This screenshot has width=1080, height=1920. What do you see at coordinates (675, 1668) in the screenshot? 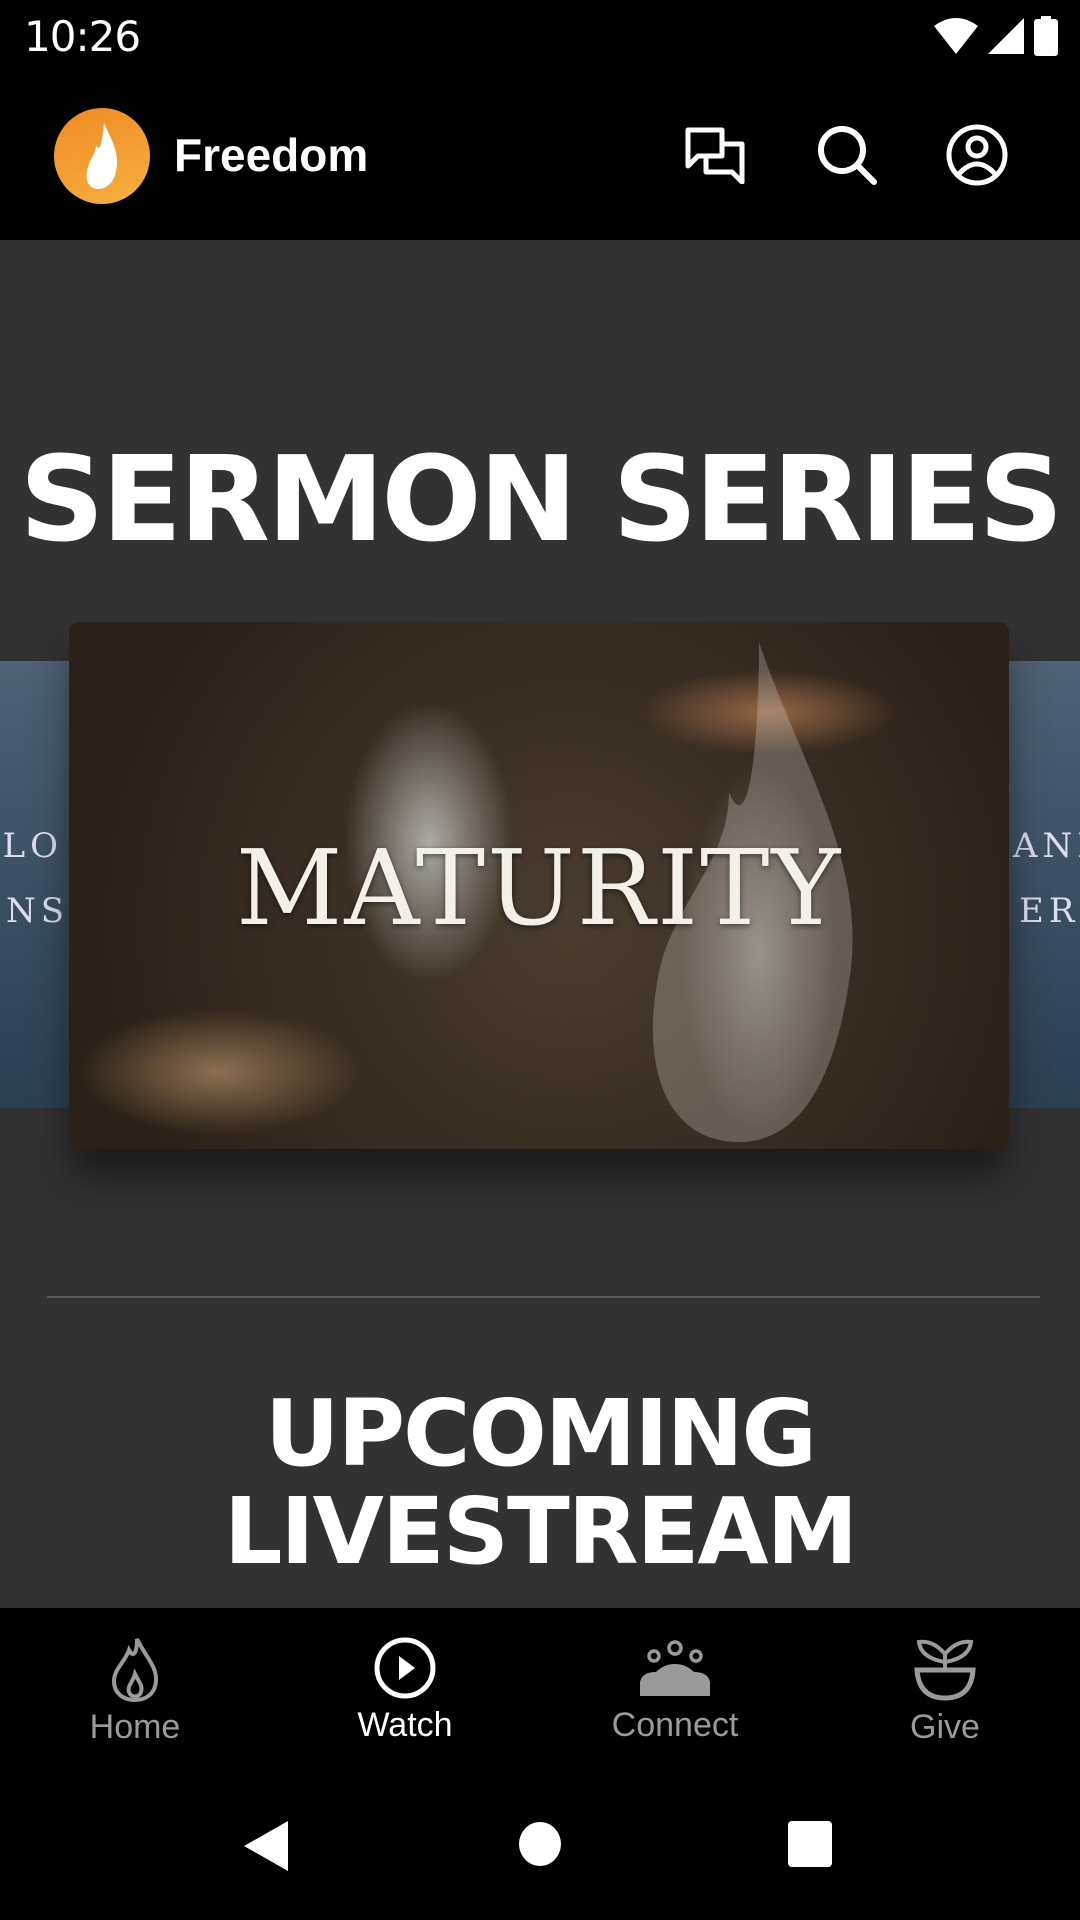
I see `group-icon` at bounding box center [675, 1668].